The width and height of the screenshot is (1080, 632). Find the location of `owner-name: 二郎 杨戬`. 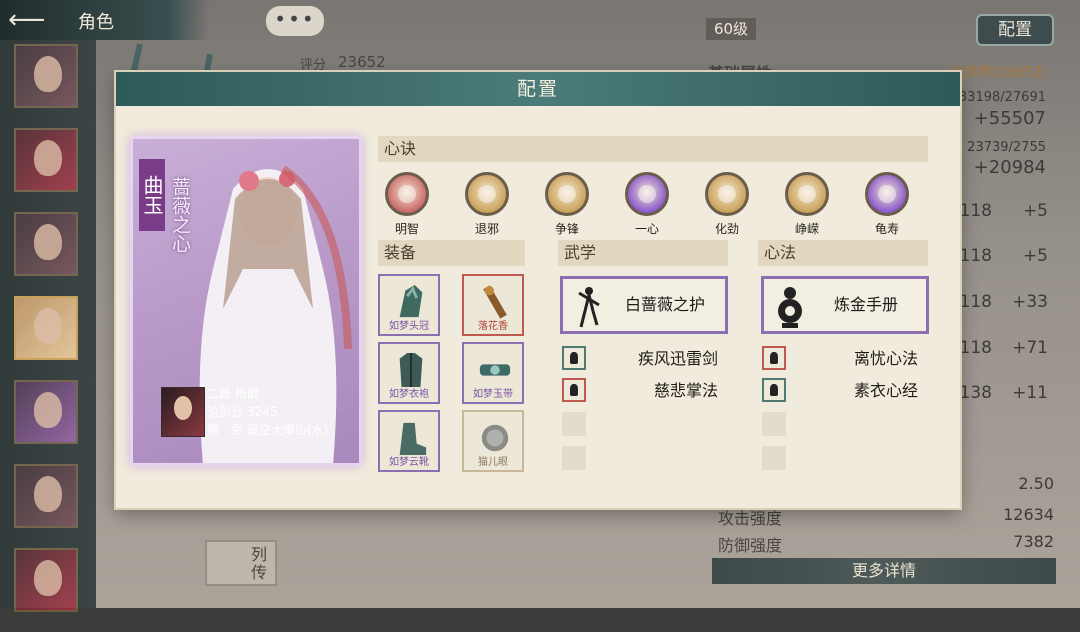

owner-name: 二郎 杨戬 is located at coordinates (233, 394).